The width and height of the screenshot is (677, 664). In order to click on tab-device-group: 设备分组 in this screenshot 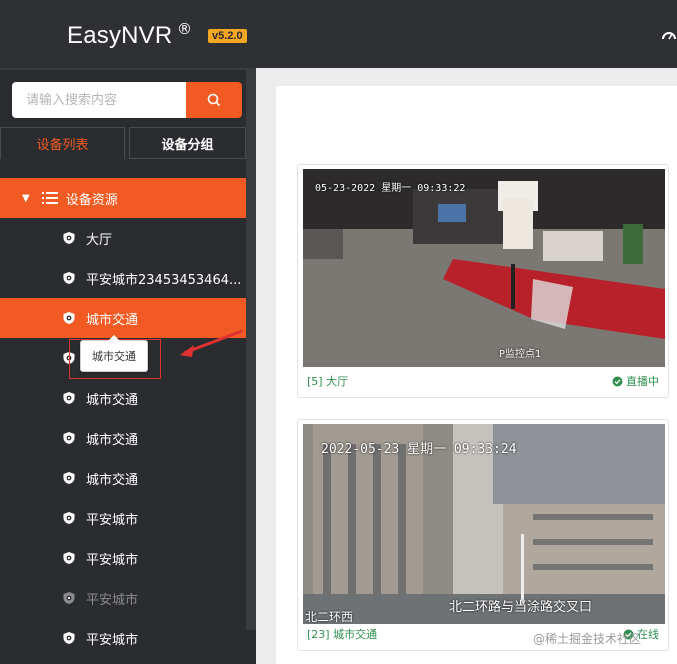, I will do `click(187, 143)`.